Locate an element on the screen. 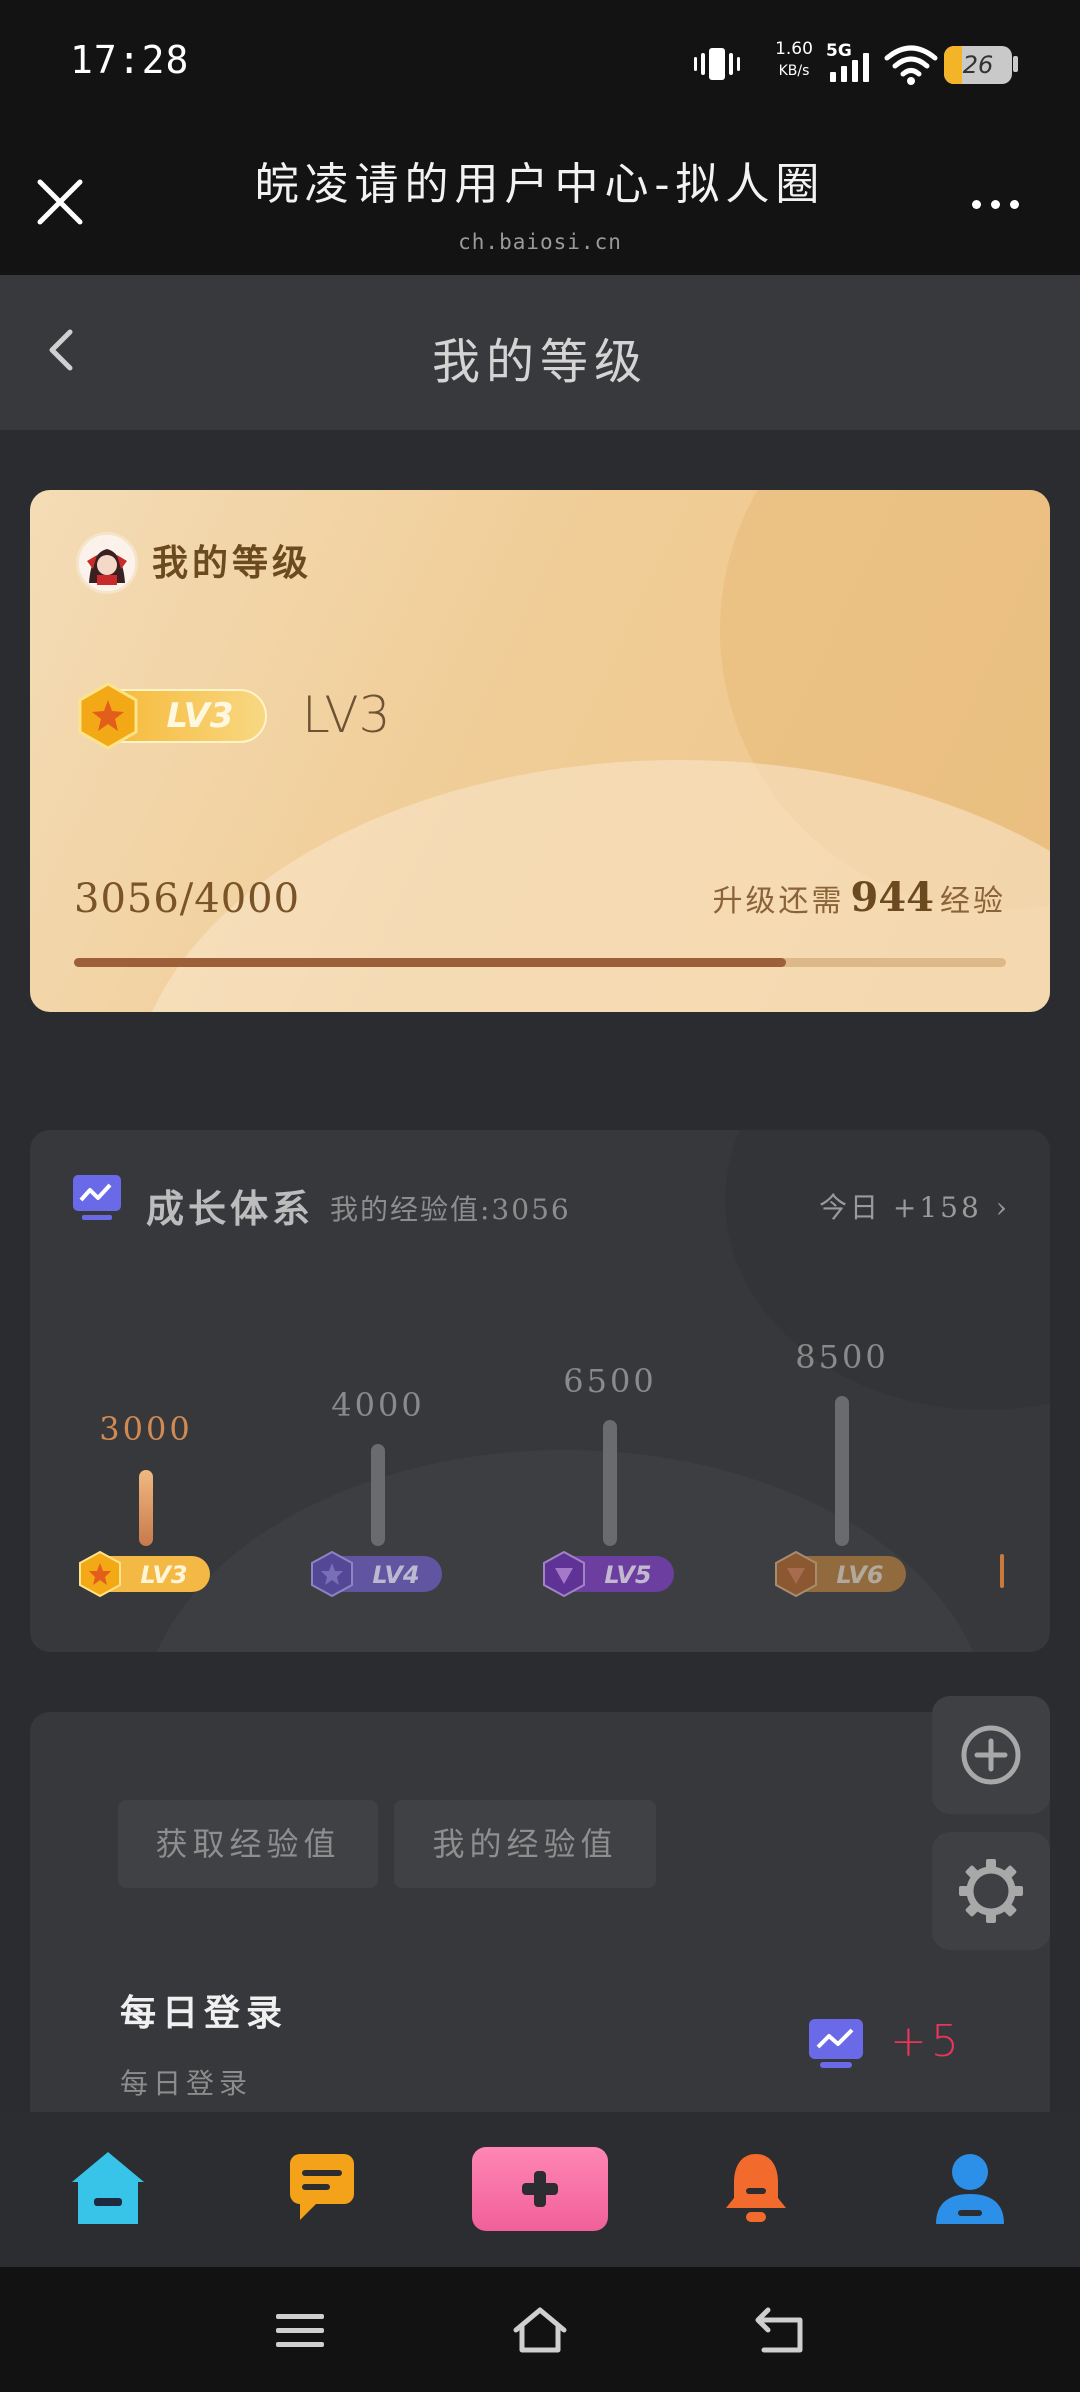 This screenshot has width=1080, height=2392. menu-icon is located at coordinates (300, 2330).